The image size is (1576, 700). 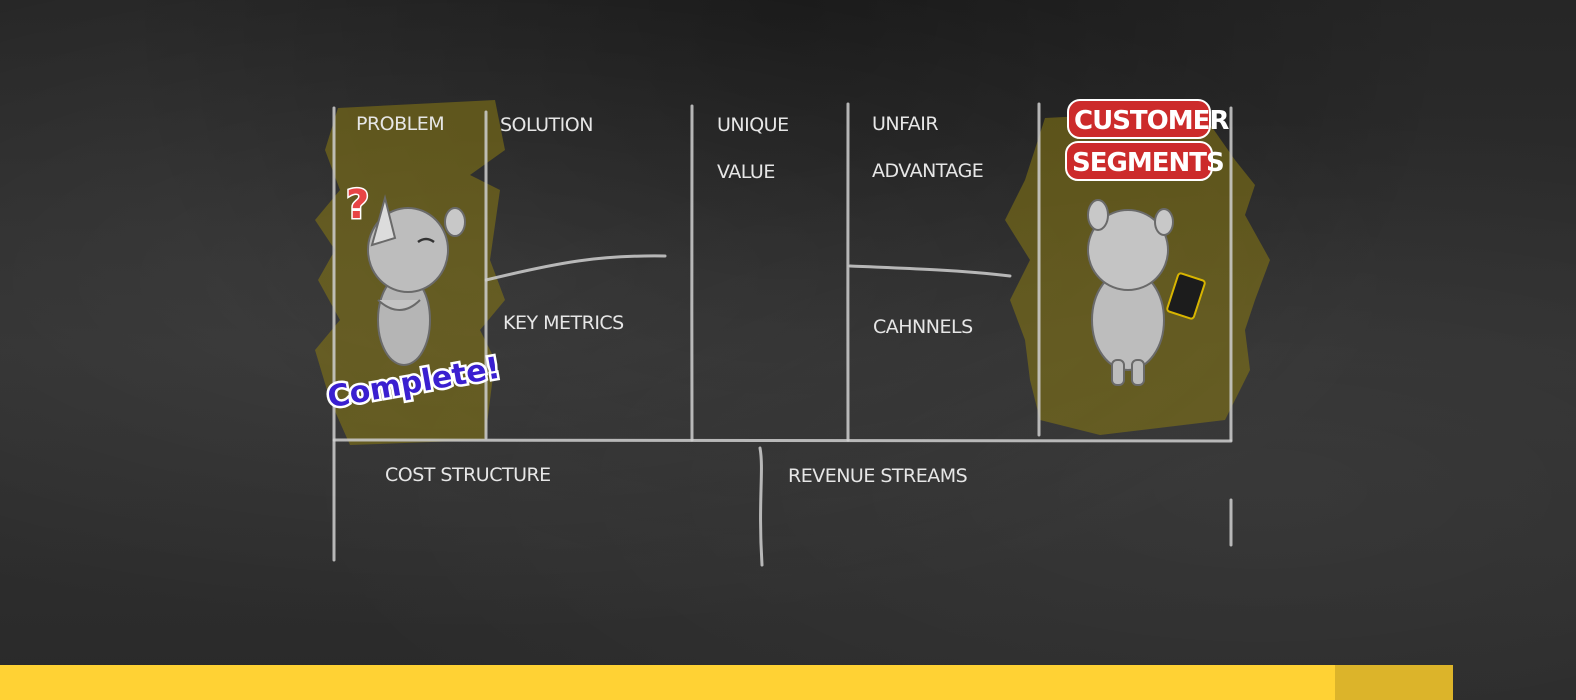 What do you see at coordinates (923, 327) in the screenshot?
I see `channels-label: CAHNNELS` at bounding box center [923, 327].